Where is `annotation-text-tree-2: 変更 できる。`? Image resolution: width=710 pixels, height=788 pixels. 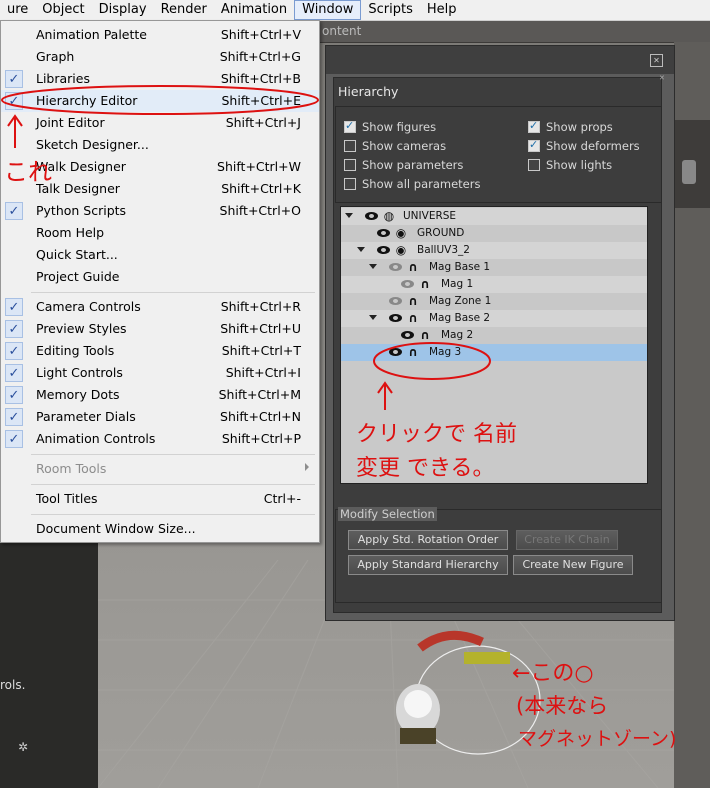
annotation-text-tree-2: 変更 できる。 is located at coordinates (425, 468).